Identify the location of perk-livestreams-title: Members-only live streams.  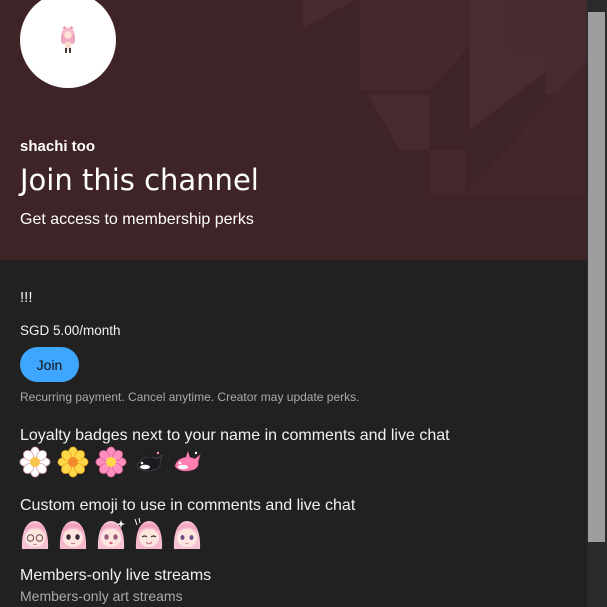
(116, 575).